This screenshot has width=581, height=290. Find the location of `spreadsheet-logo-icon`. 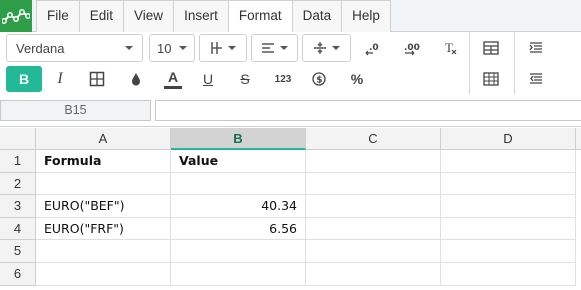

spreadsheet-logo-icon is located at coordinates (16, 16).